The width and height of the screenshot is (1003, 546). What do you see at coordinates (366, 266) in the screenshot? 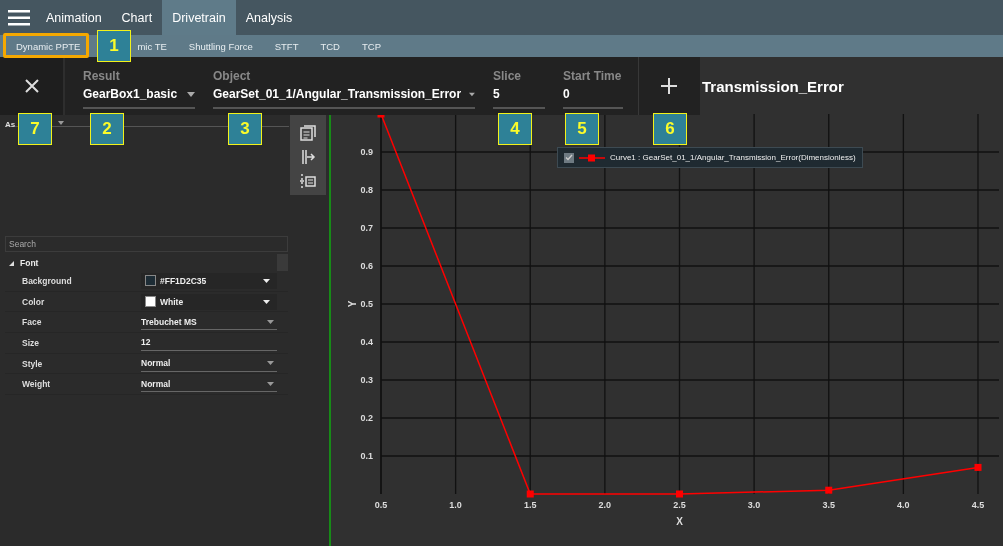
I see `y-tick-label: 0.6` at bounding box center [366, 266].